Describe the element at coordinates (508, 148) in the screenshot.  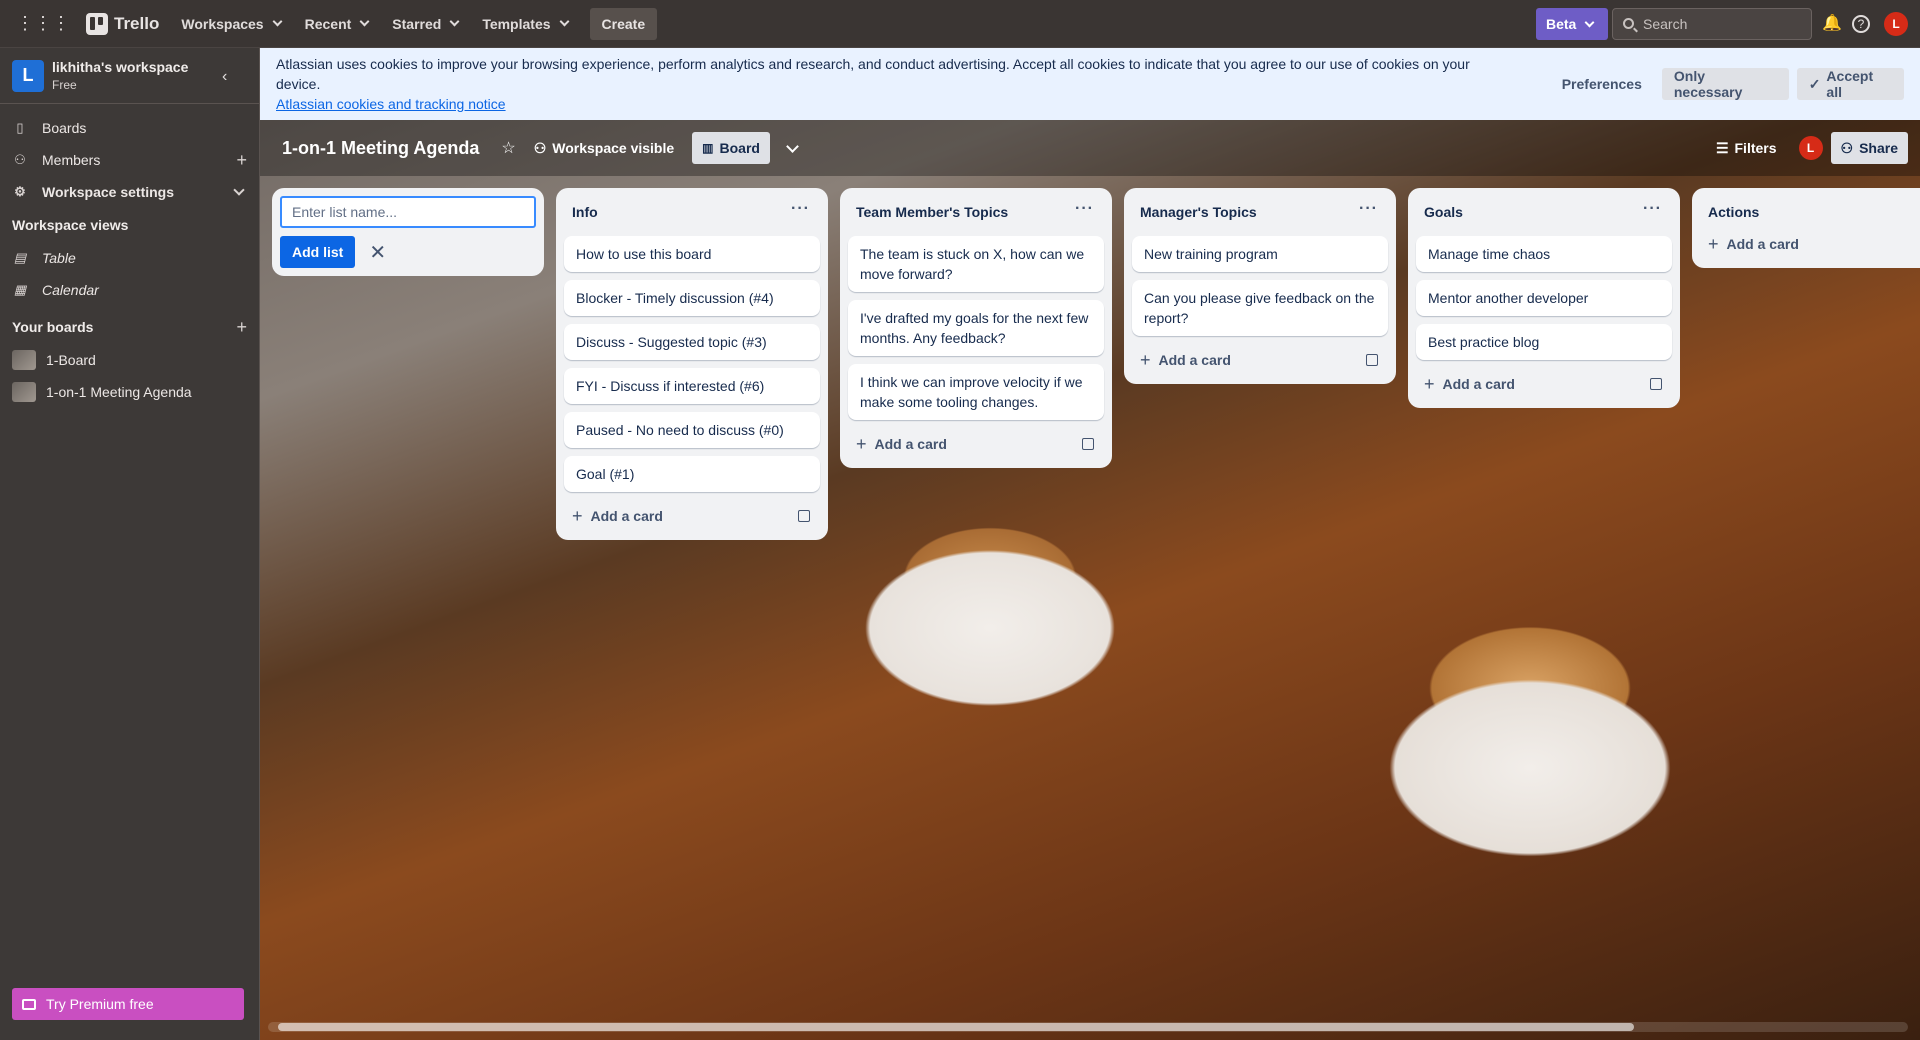
I see `star-icon: ☆` at that location.